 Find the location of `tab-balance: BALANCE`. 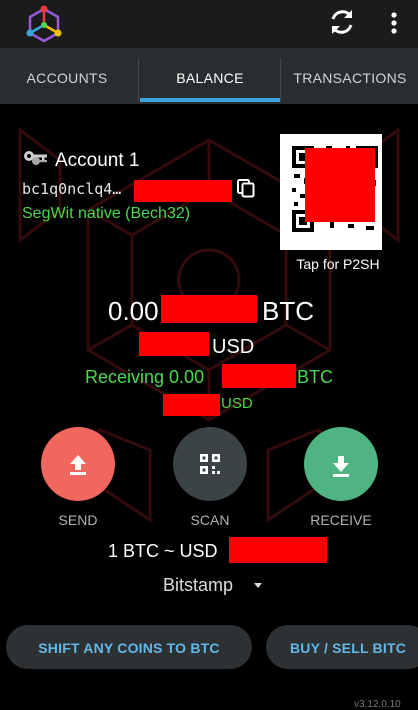

tab-balance: BALANCE is located at coordinates (210, 76).